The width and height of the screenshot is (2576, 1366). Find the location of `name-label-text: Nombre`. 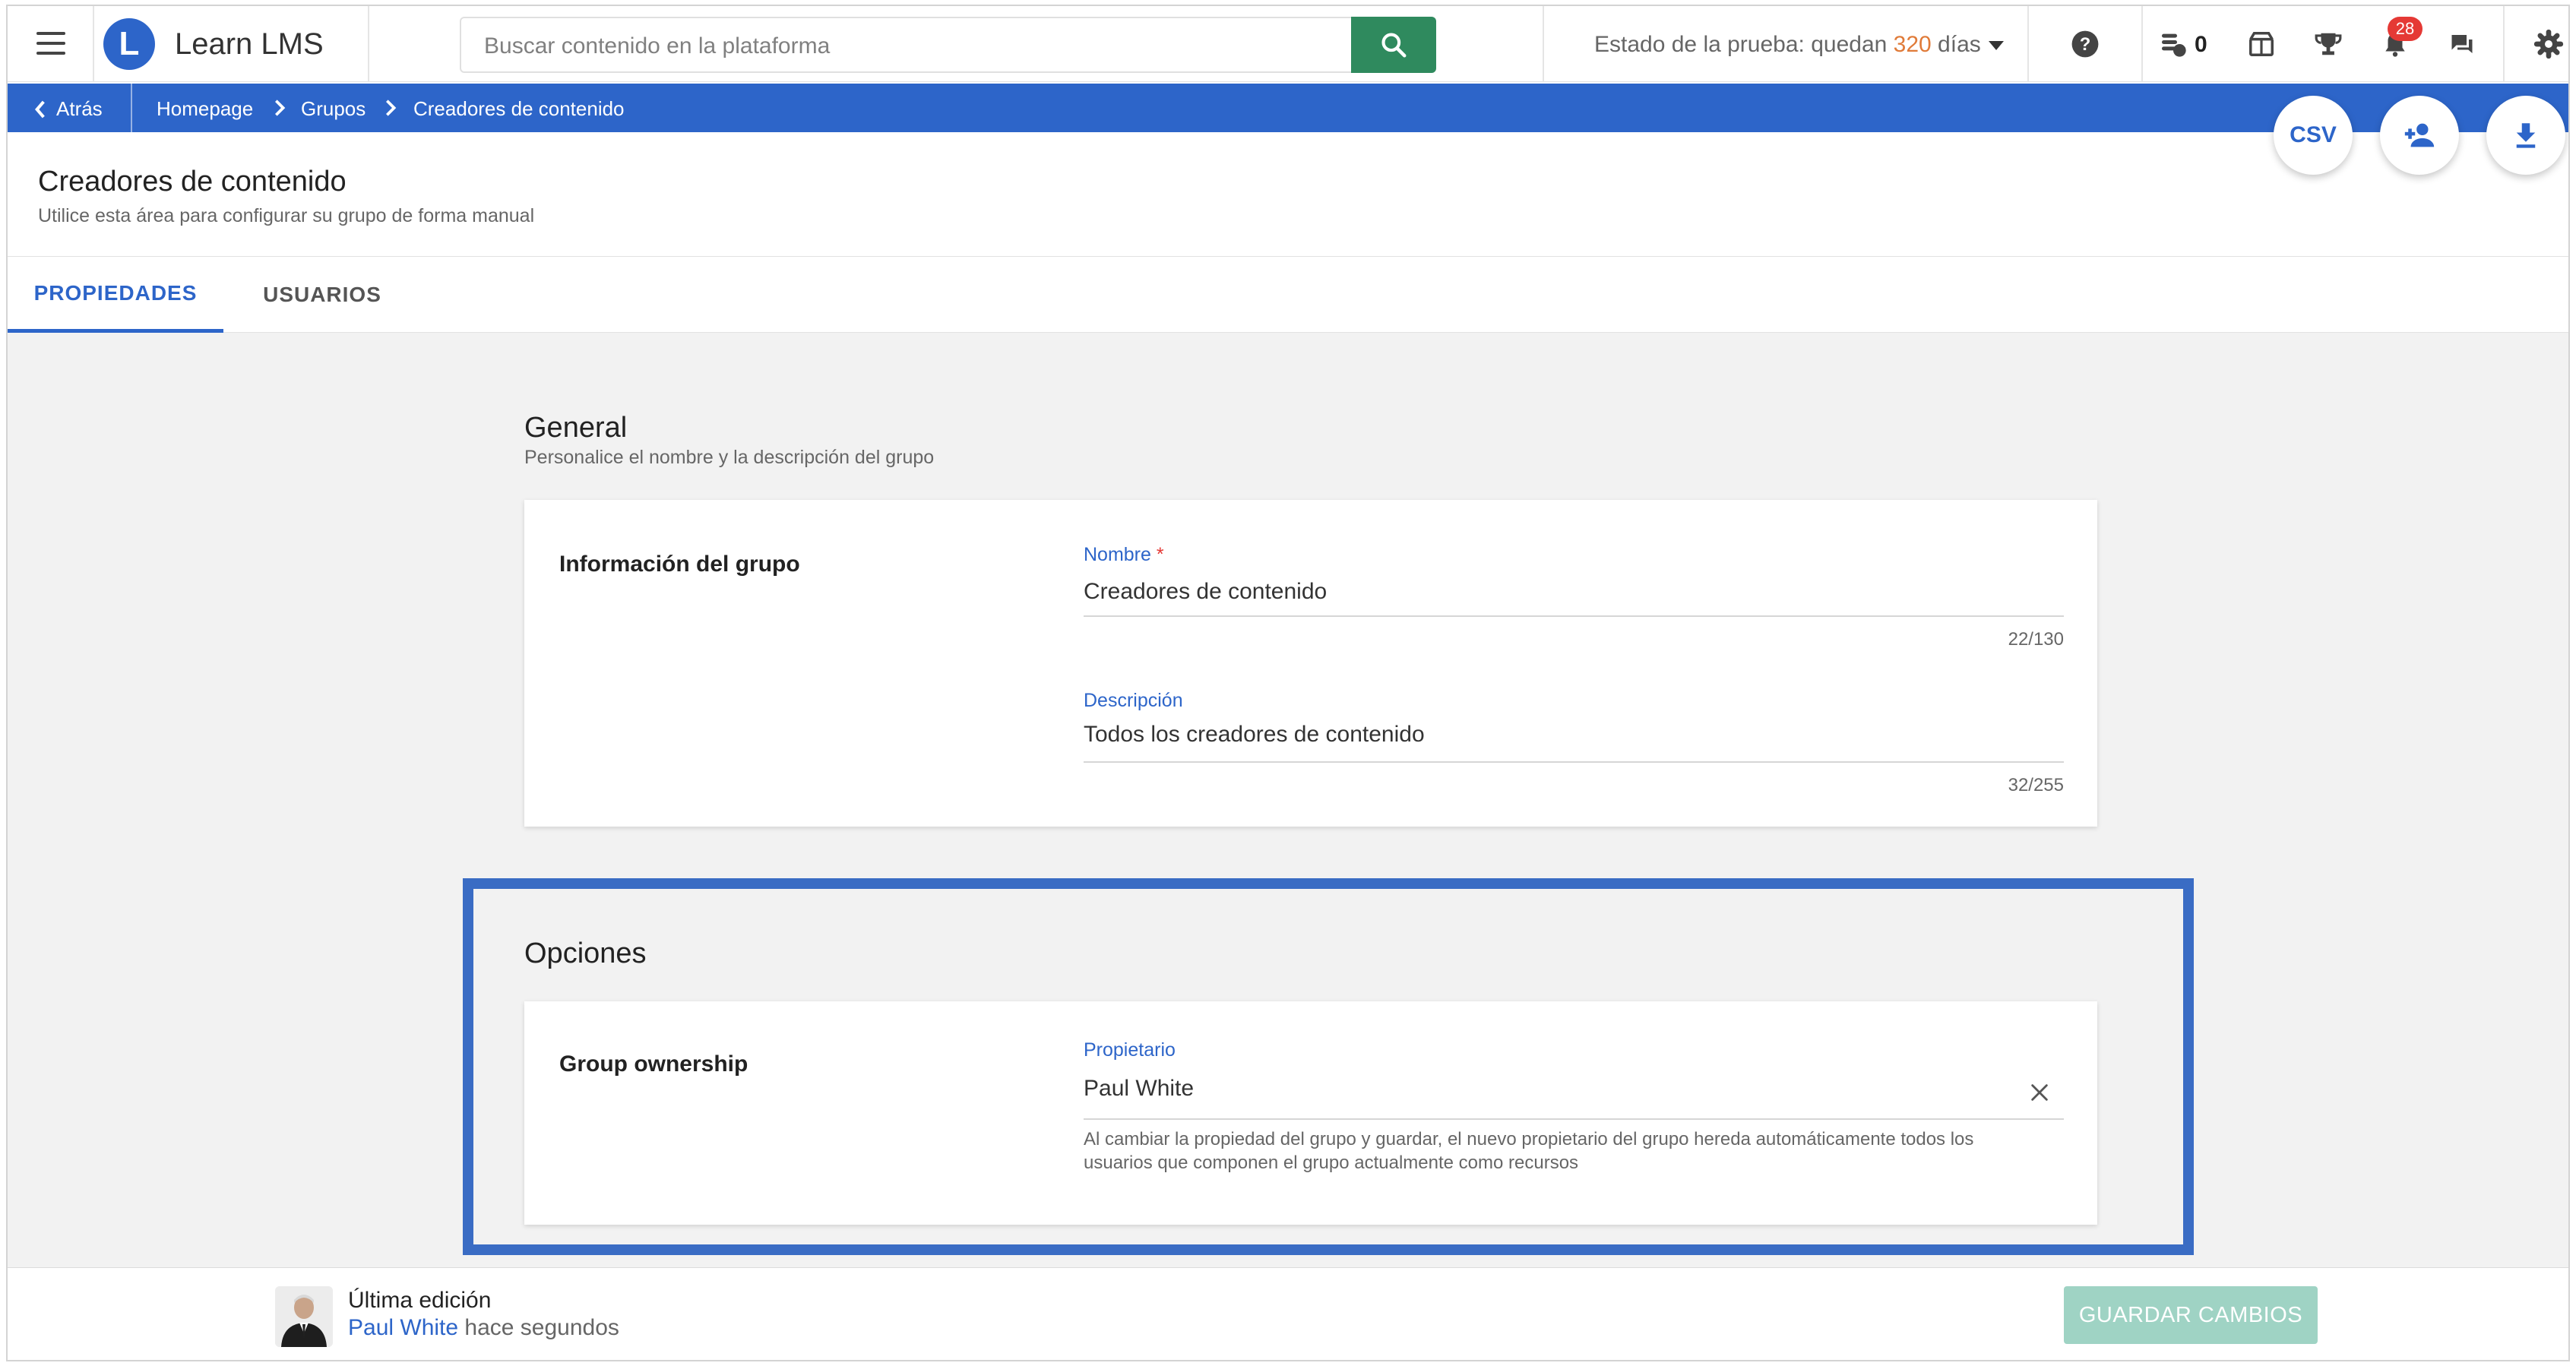

name-label-text: Nombre is located at coordinates (1117, 554).